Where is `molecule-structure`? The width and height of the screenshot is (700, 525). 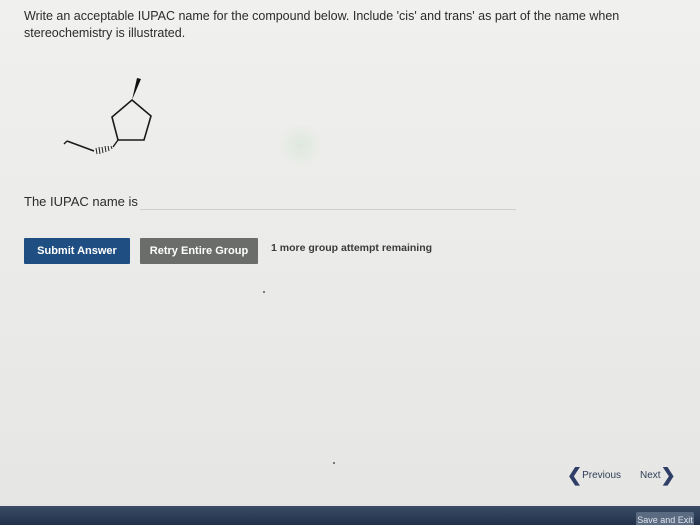 molecule-structure is located at coordinates (107, 116).